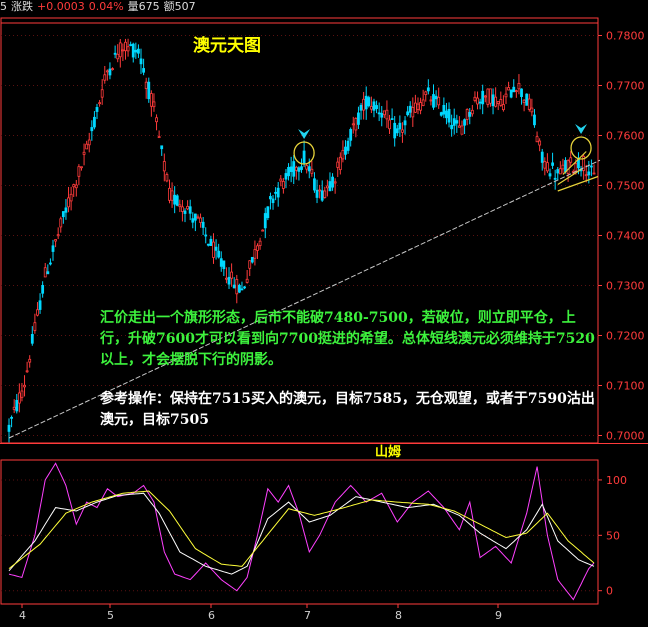 This screenshot has height=627, width=648. Describe the element at coordinates (301, 533) in the screenshot. I see `indicator-line` at that location.